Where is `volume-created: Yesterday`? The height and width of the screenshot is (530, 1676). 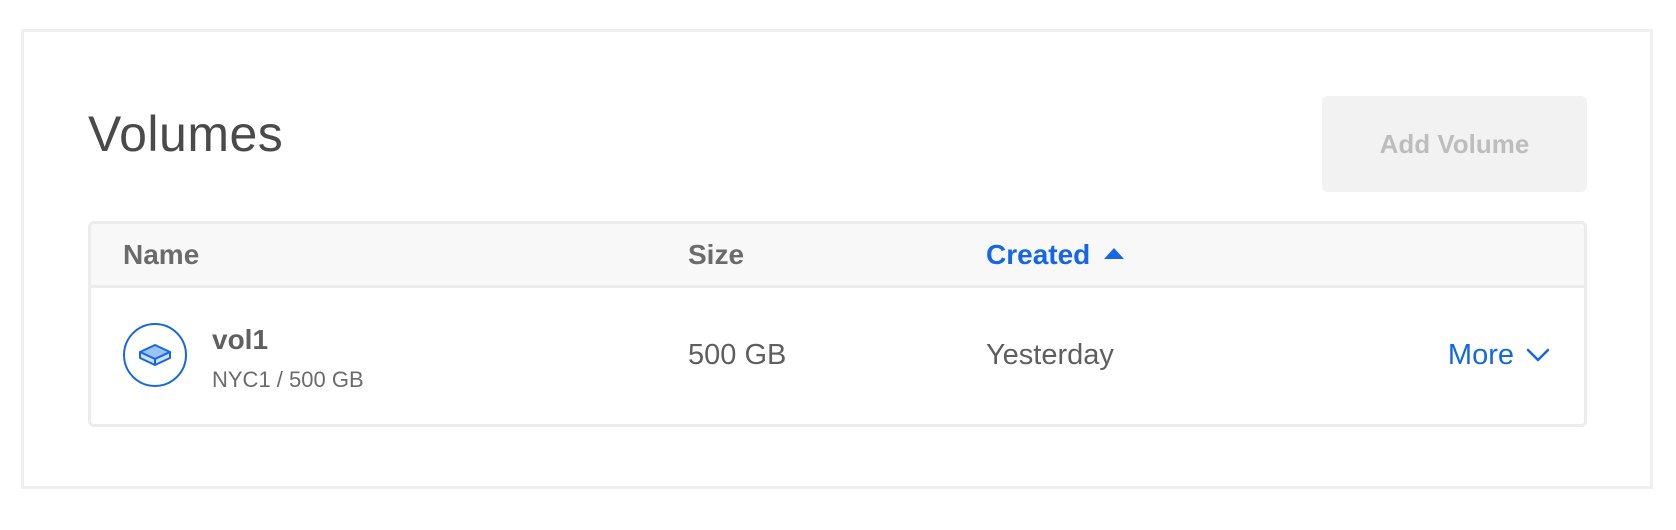 volume-created: Yesterday is located at coordinates (1050, 355).